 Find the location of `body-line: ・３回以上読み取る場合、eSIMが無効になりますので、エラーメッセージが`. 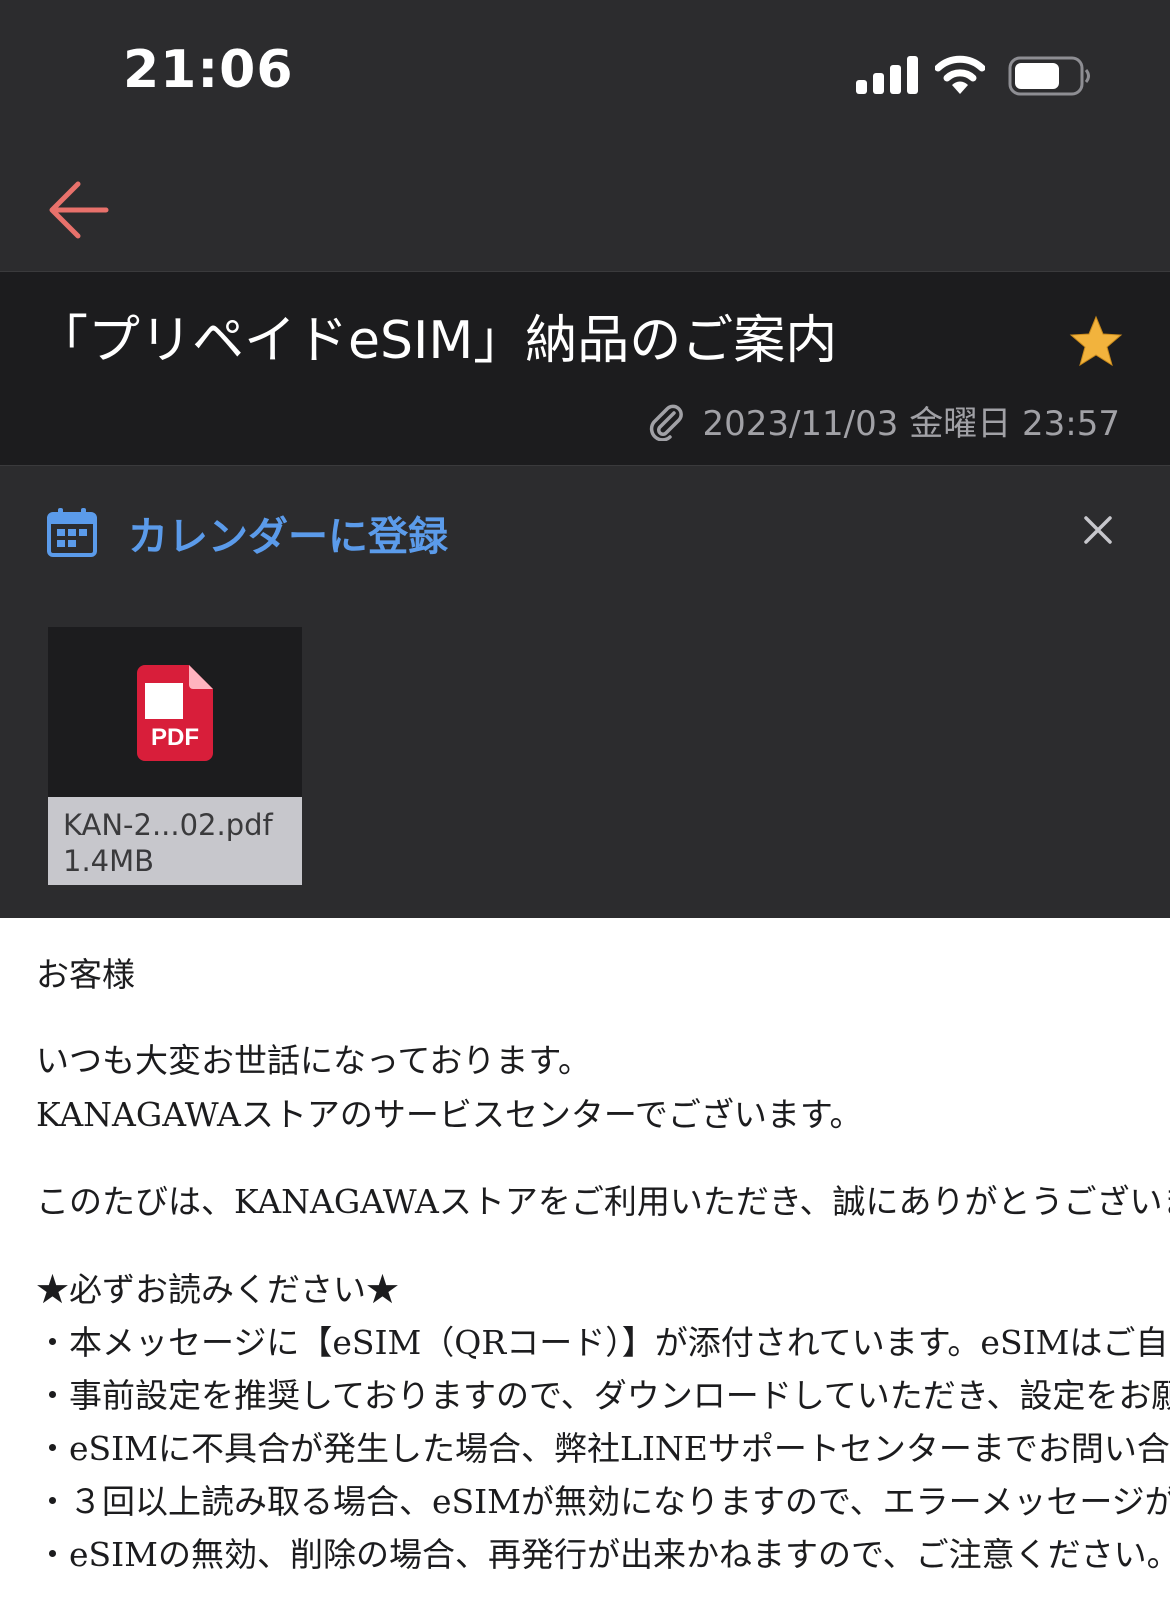

body-line: ・３回以上読み取る場合、eSIMが無効になりますので、エラーメッセージが is located at coordinates (603, 1501).